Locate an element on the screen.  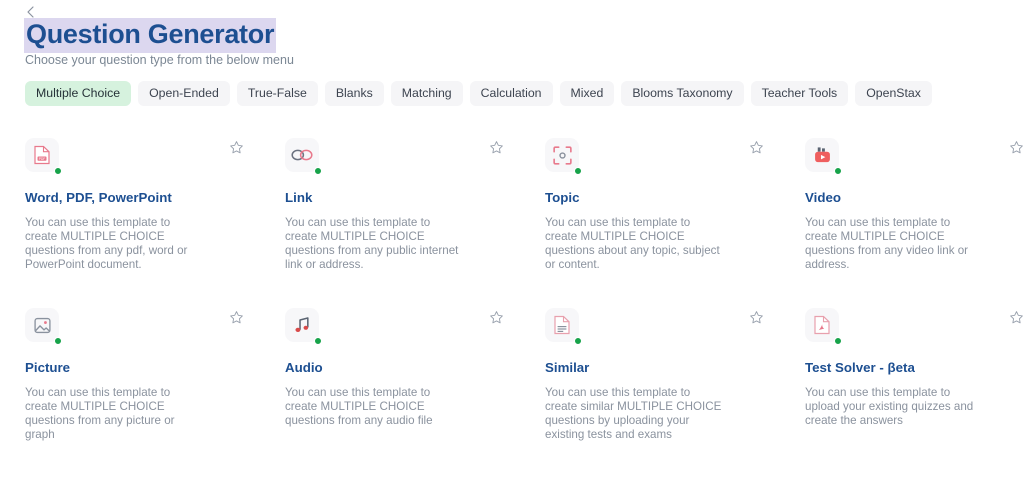
tab-matching: Matching is located at coordinates (426, 94).